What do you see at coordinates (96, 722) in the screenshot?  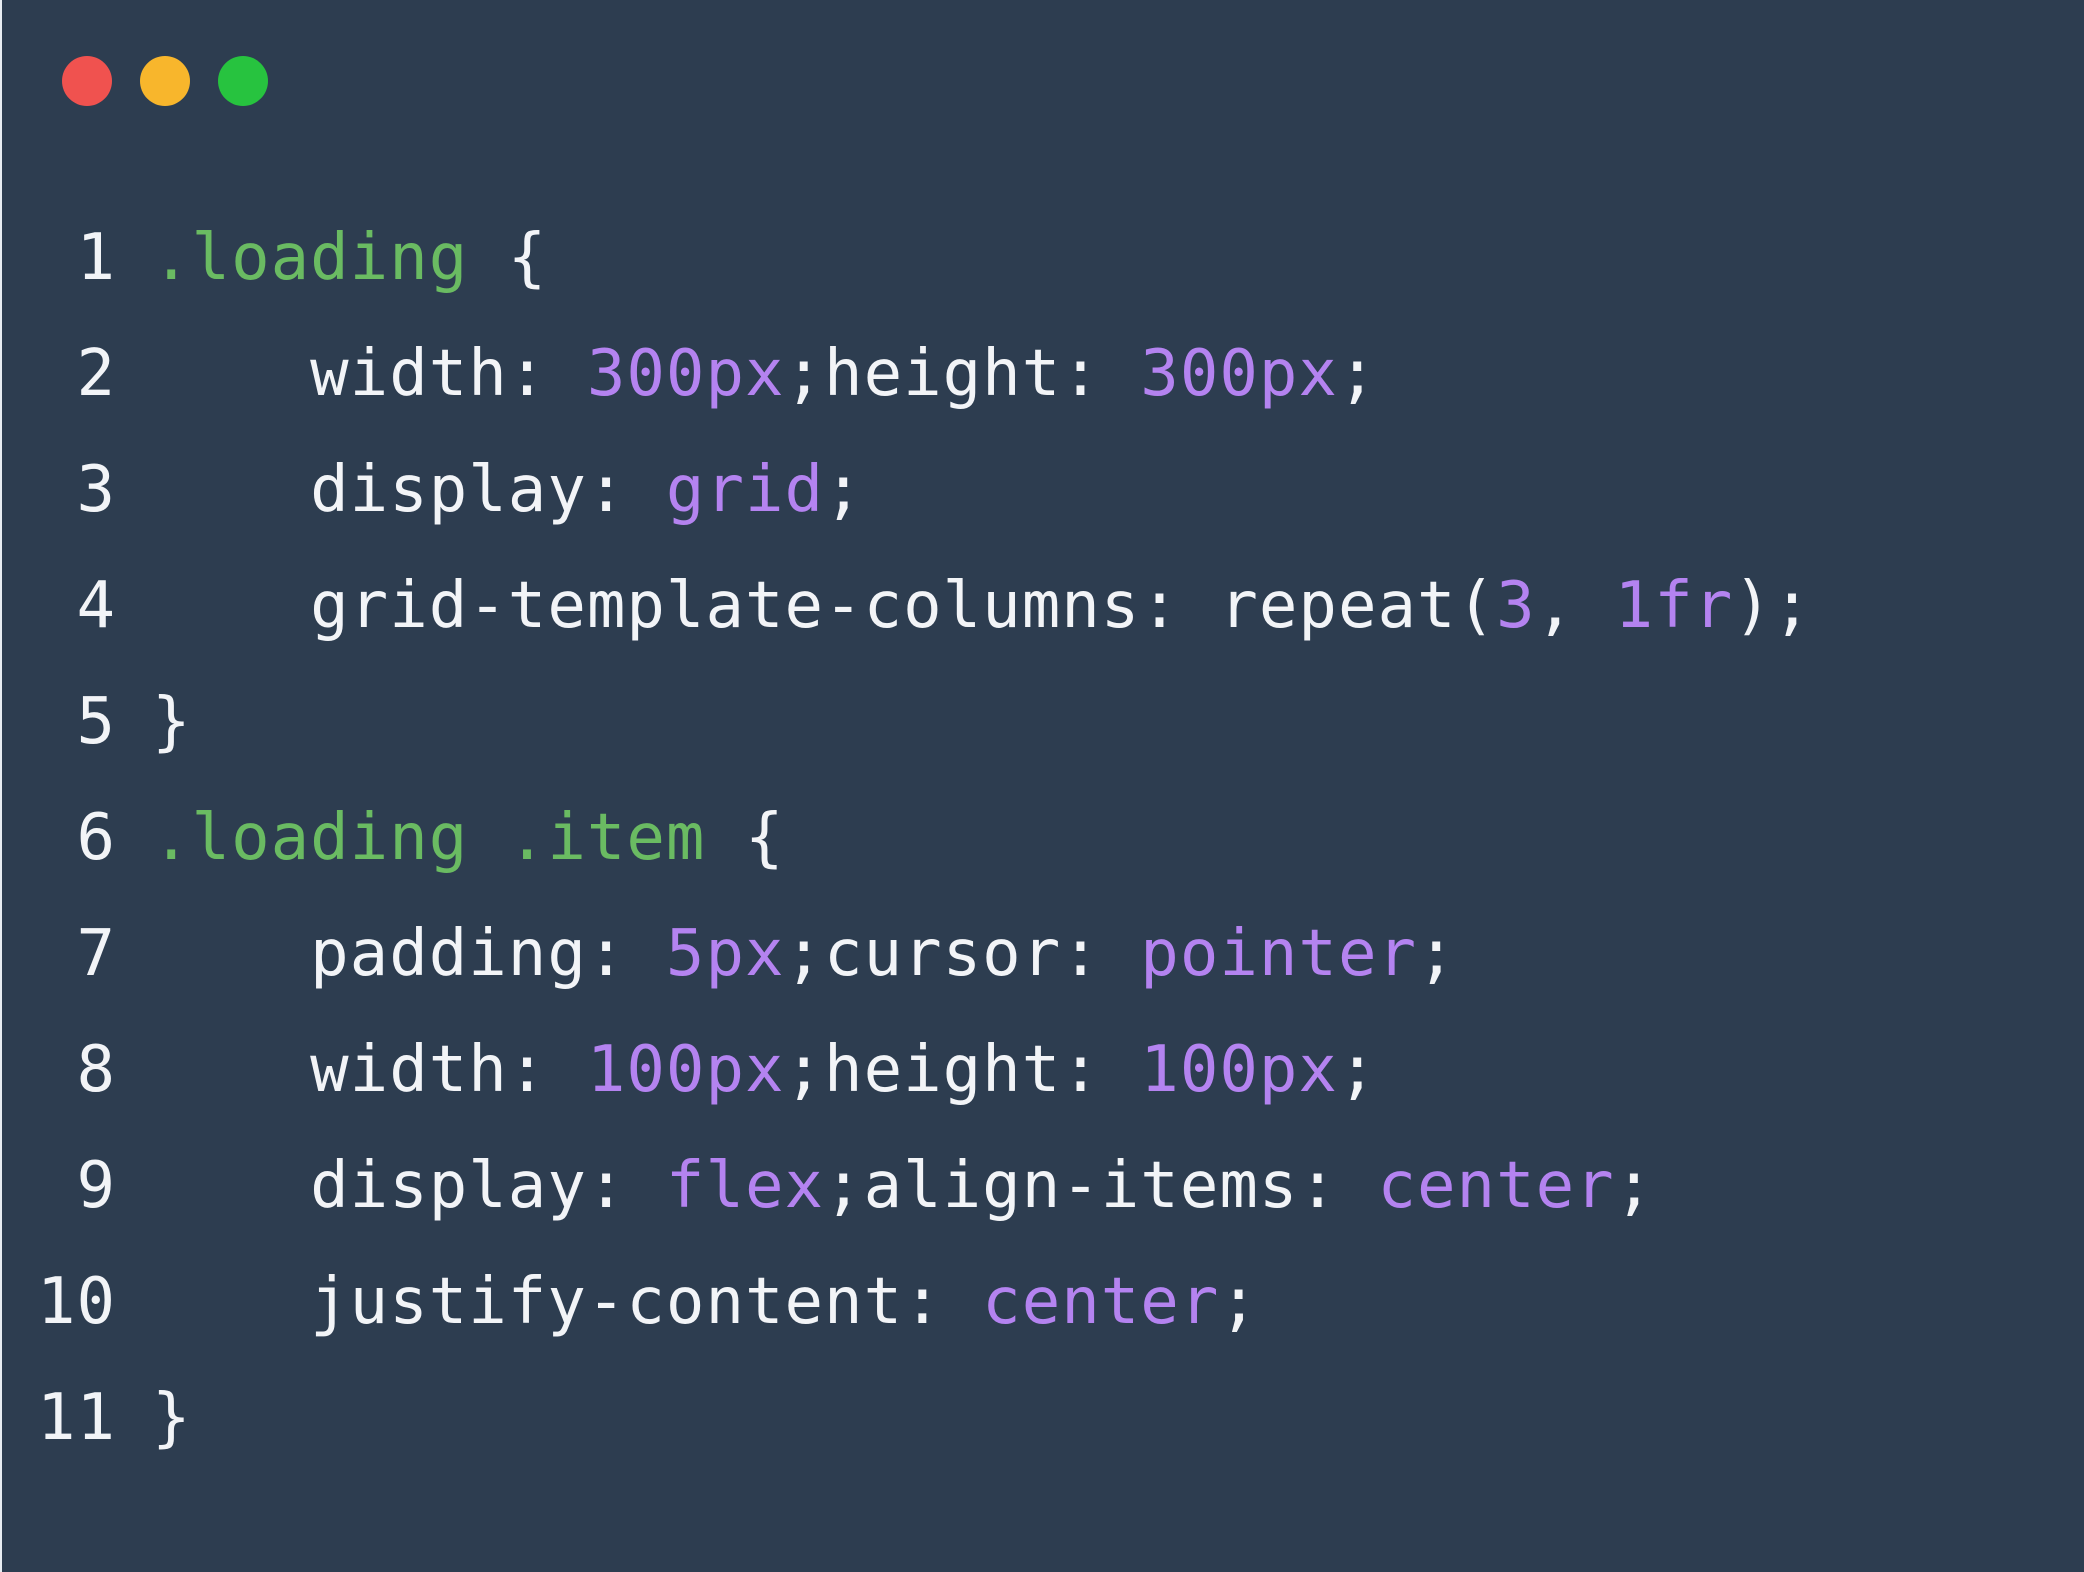 I see `line-number: 5` at bounding box center [96, 722].